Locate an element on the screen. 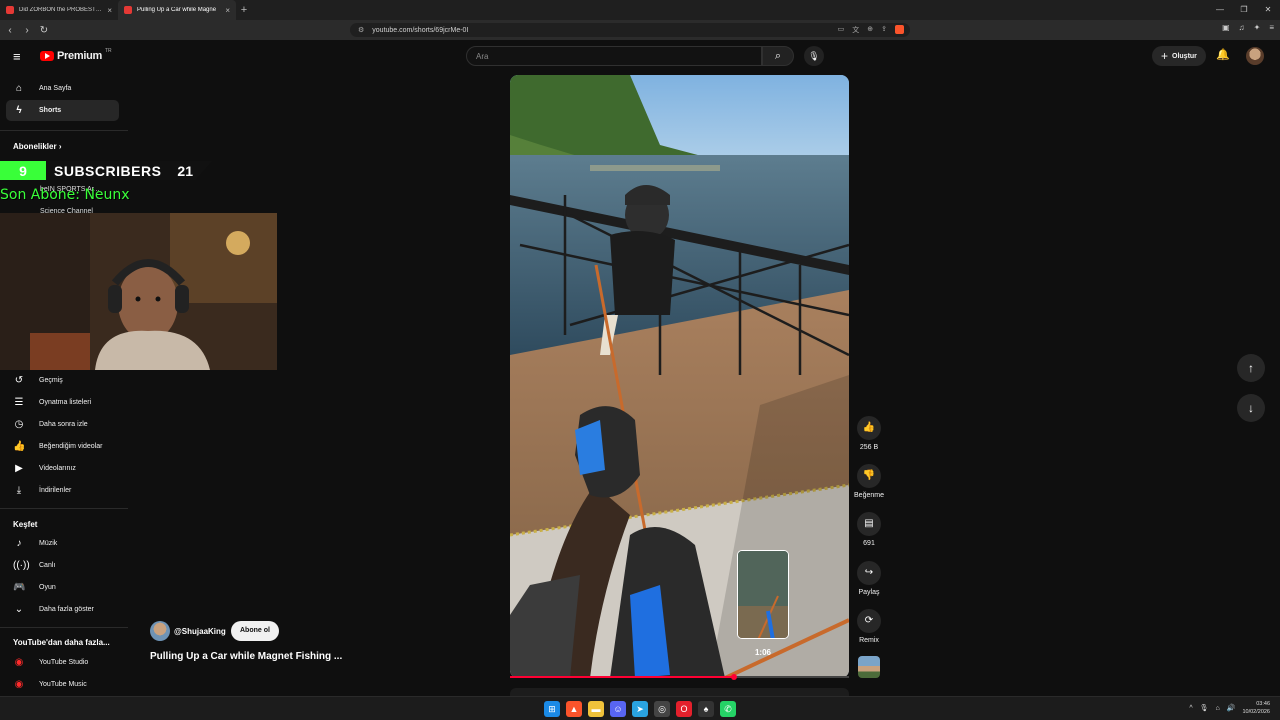  music-icon: ♪ is located at coordinates (19, 543).